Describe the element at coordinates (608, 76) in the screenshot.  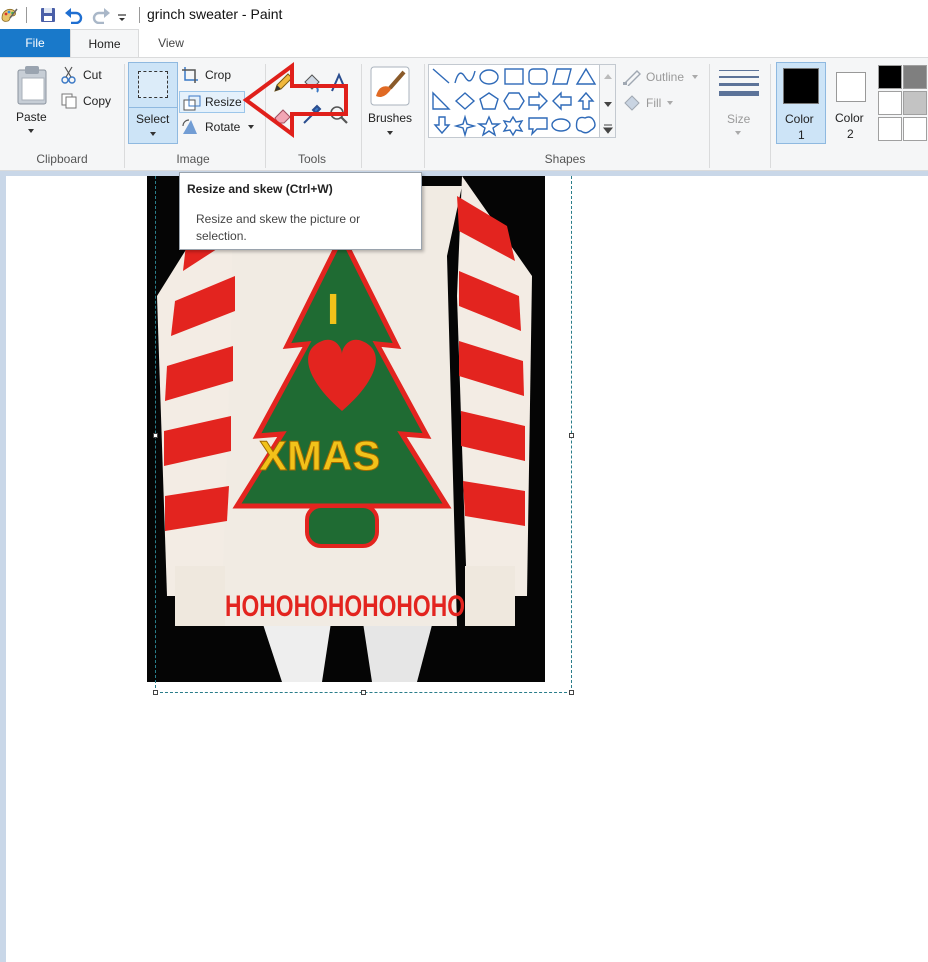
I see `scroll-up-icon` at that location.